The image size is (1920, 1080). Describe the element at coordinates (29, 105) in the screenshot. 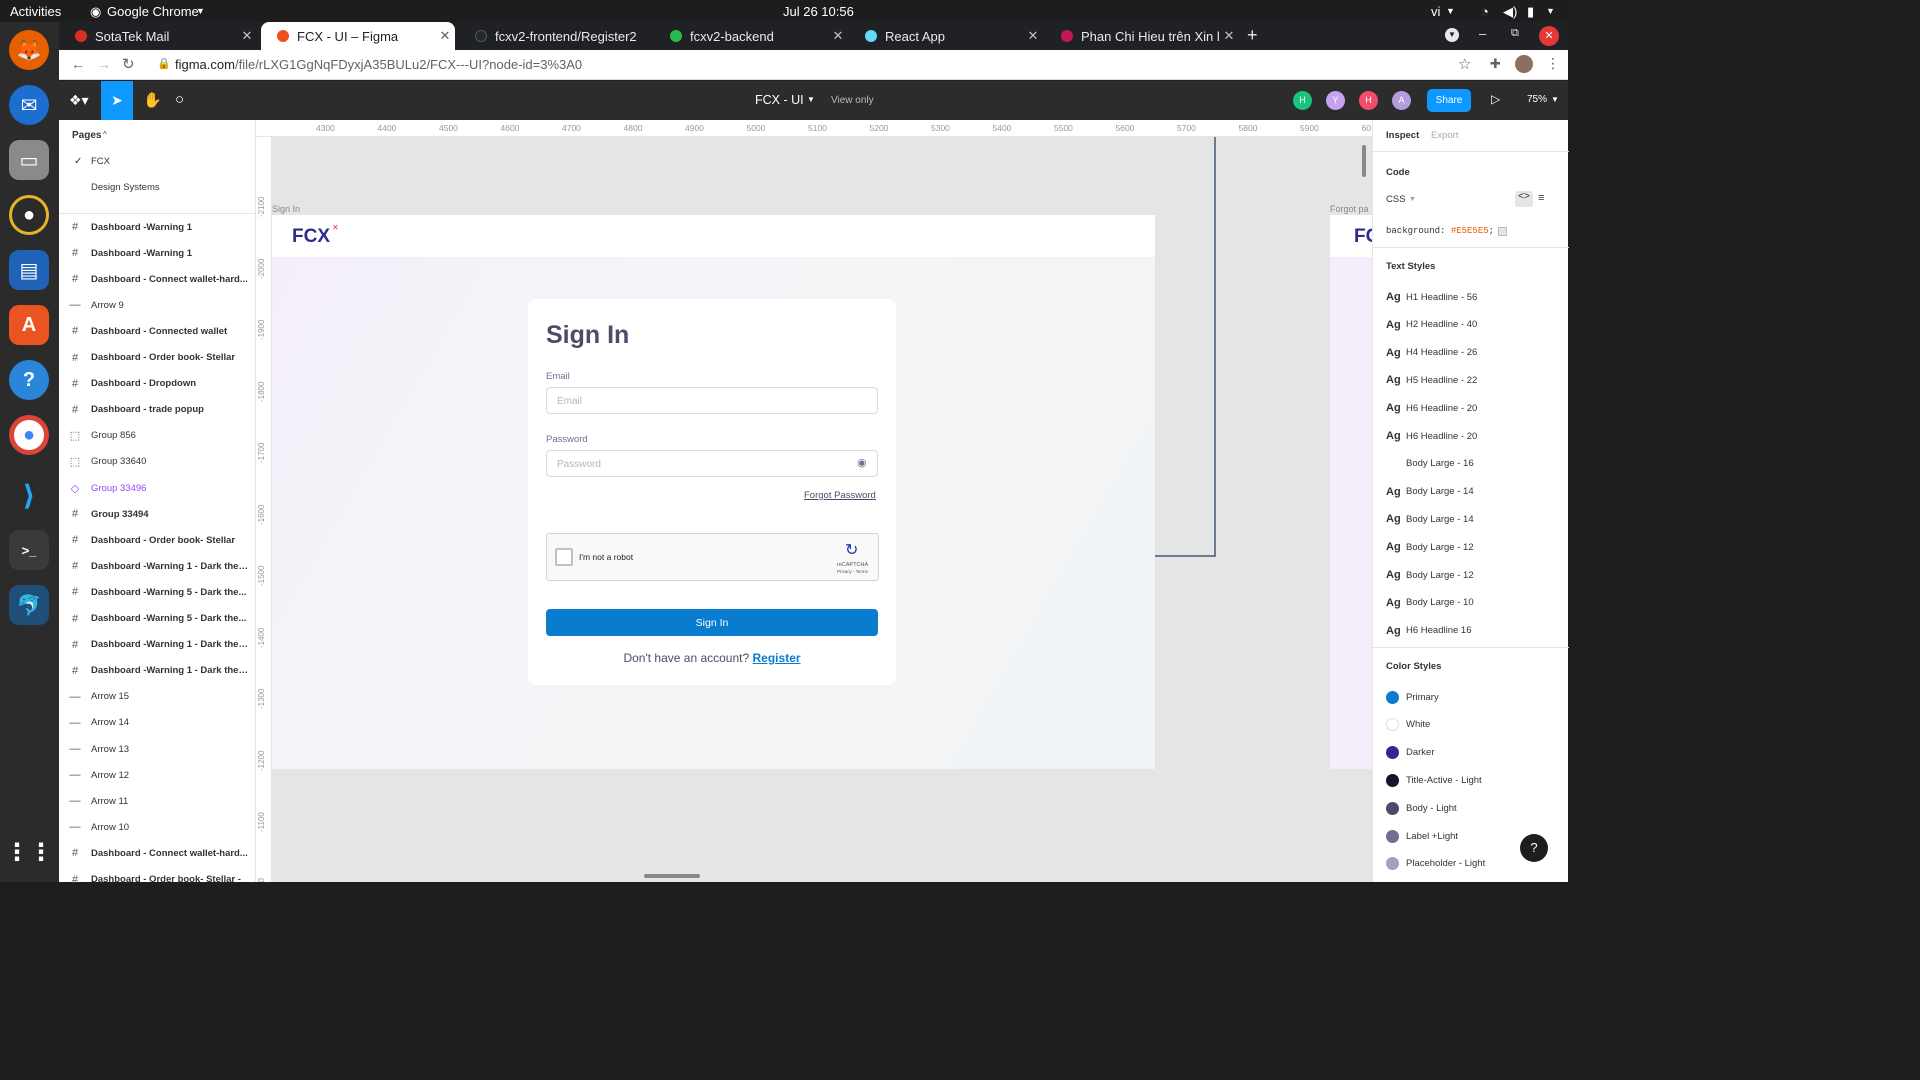

I see `thunderbird-icon: ✉` at that location.